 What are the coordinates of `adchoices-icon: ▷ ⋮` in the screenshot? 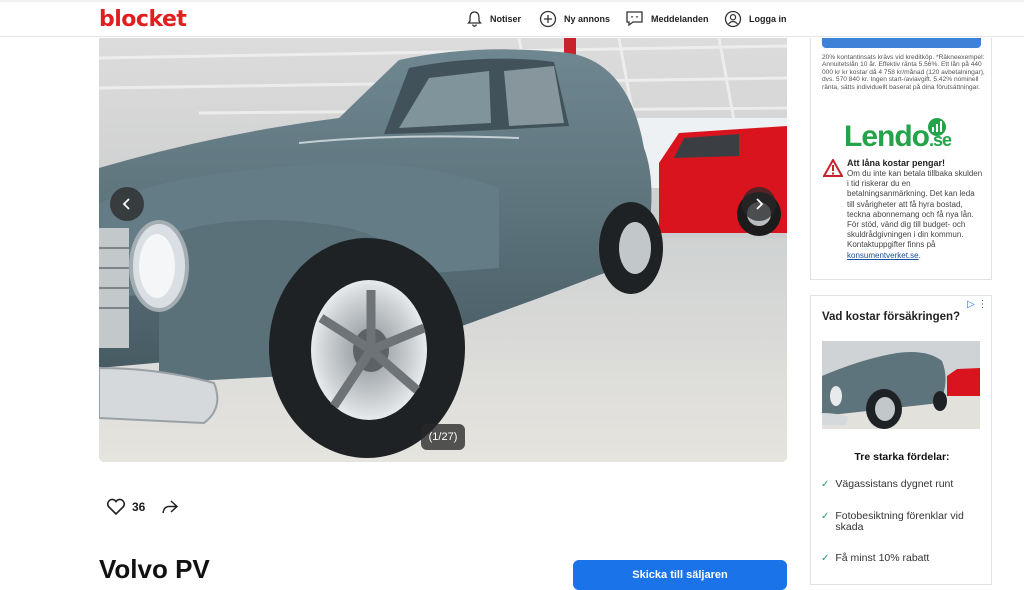 It's located at (977, 304).